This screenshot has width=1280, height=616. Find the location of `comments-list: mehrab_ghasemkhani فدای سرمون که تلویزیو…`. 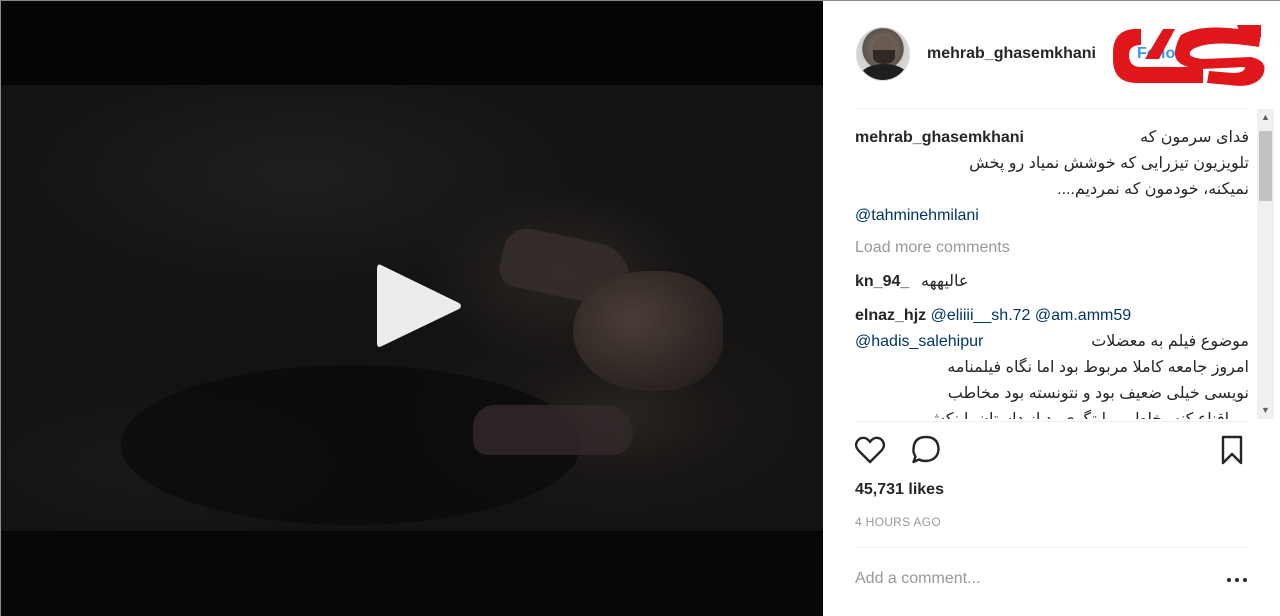

comments-list: mehrab_ghasemkhani فدای سرمون که تلویزیو… is located at coordinates (1052, 270).